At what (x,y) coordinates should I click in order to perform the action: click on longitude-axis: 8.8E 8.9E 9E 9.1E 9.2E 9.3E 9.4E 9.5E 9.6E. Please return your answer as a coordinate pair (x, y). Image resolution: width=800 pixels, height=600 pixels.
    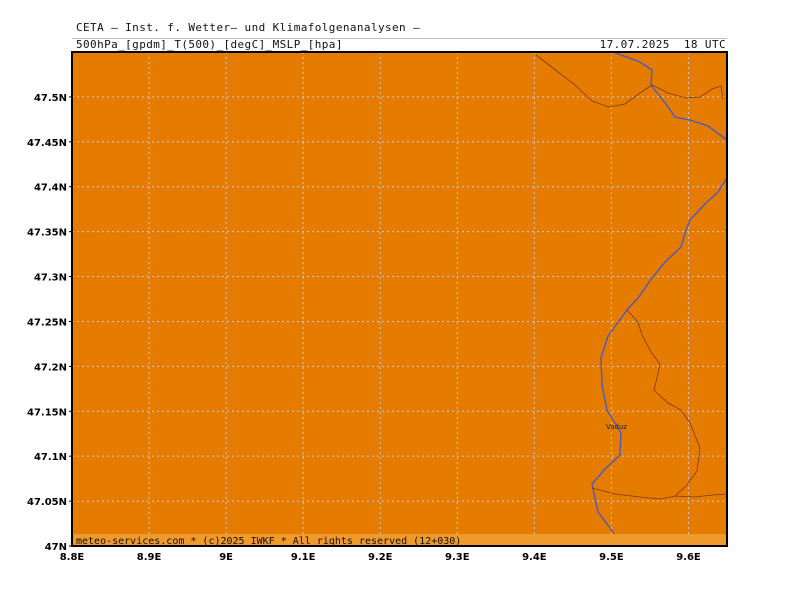
    Looking at the image, I should click on (380, 557).